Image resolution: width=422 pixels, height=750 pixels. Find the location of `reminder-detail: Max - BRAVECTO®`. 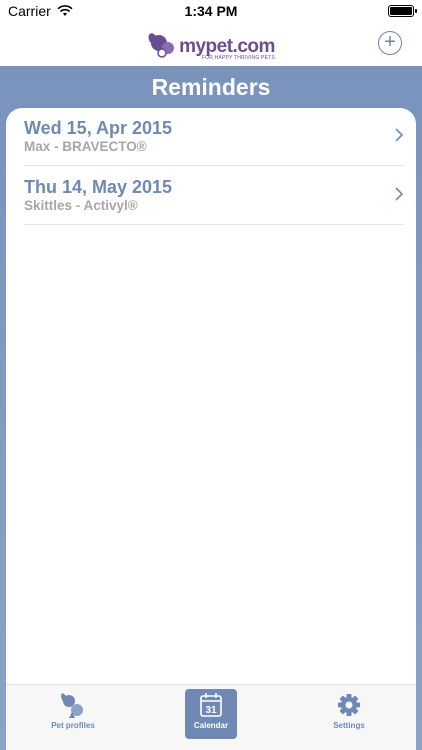

reminder-detail: Max - BRAVECTO® is located at coordinates (85, 146).